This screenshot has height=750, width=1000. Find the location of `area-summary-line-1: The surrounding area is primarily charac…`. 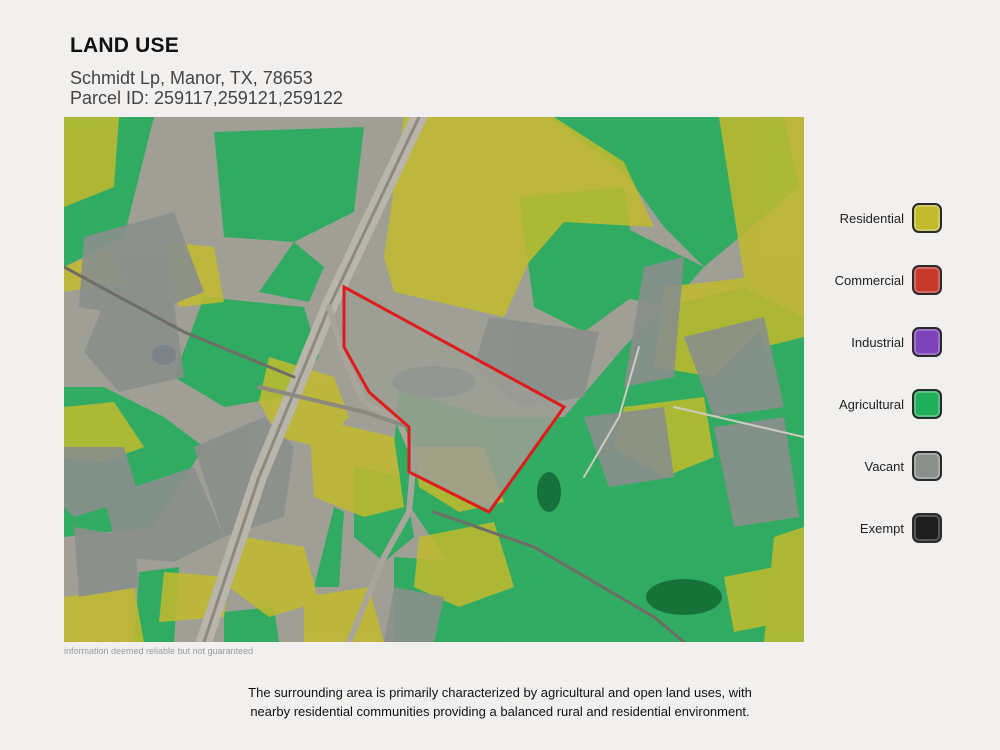

area-summary-line-1: The surrounding area is primarily charac… is located at coordinates (500, 692).